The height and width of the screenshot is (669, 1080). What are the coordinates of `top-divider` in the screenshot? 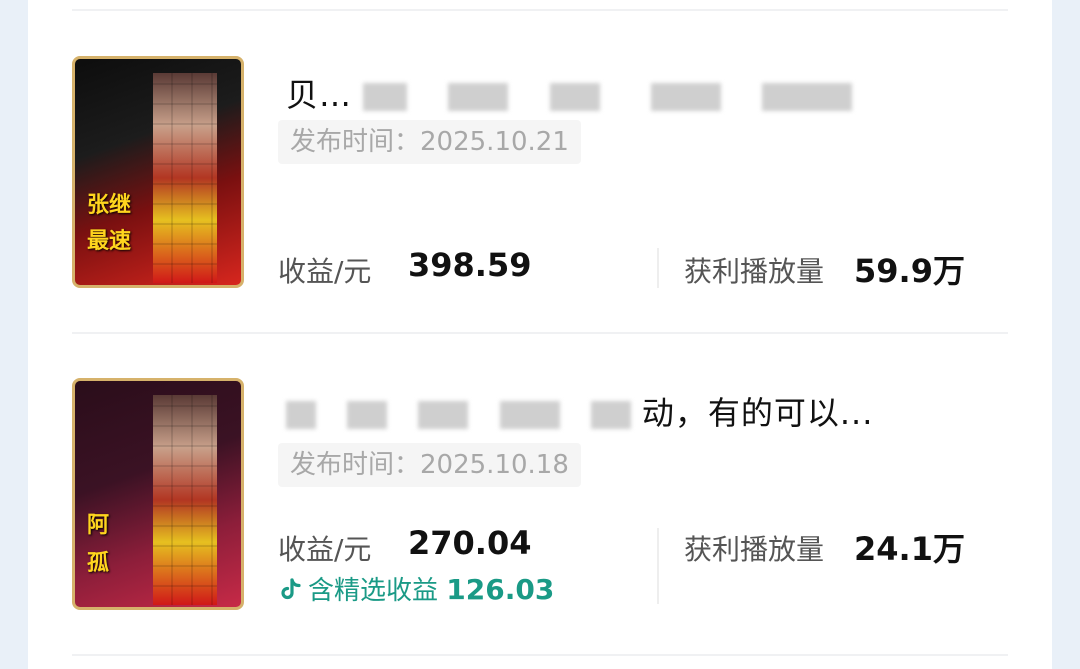 It's located at (540, 10).